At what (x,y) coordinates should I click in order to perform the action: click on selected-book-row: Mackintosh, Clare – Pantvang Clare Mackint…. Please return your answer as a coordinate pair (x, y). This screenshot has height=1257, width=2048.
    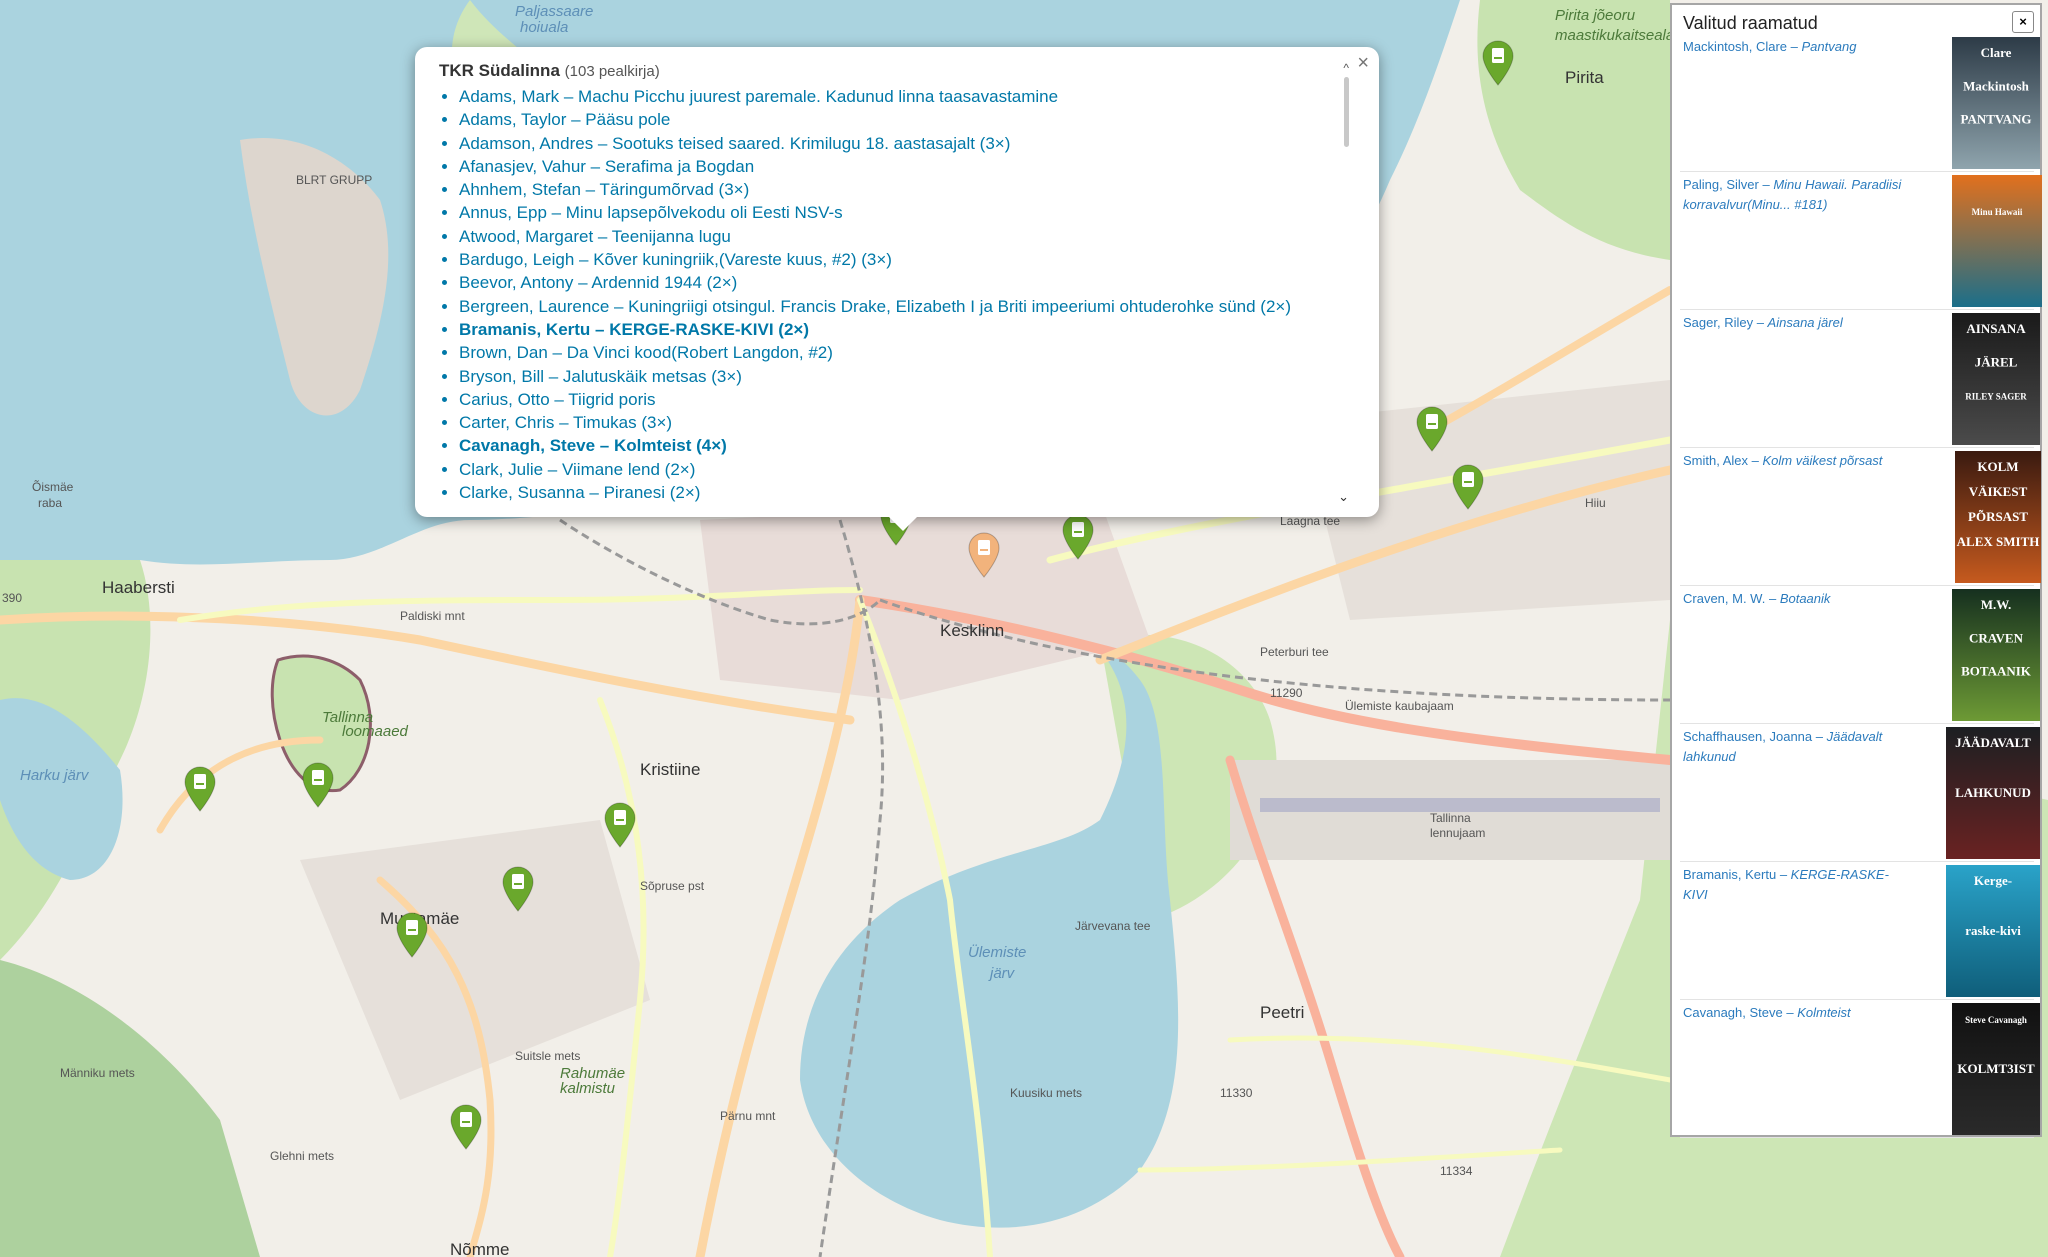
    Looking at the image, I should click on (1860, 104).